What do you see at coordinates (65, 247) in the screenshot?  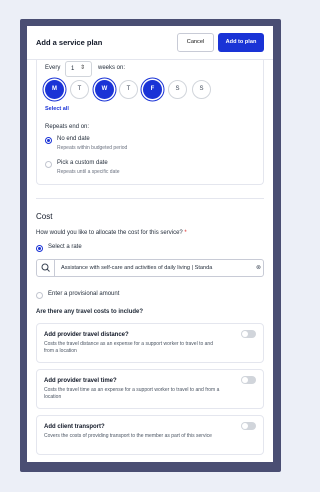 I see `select-rate-label: Select a rate` at bounding box center [65, 247].